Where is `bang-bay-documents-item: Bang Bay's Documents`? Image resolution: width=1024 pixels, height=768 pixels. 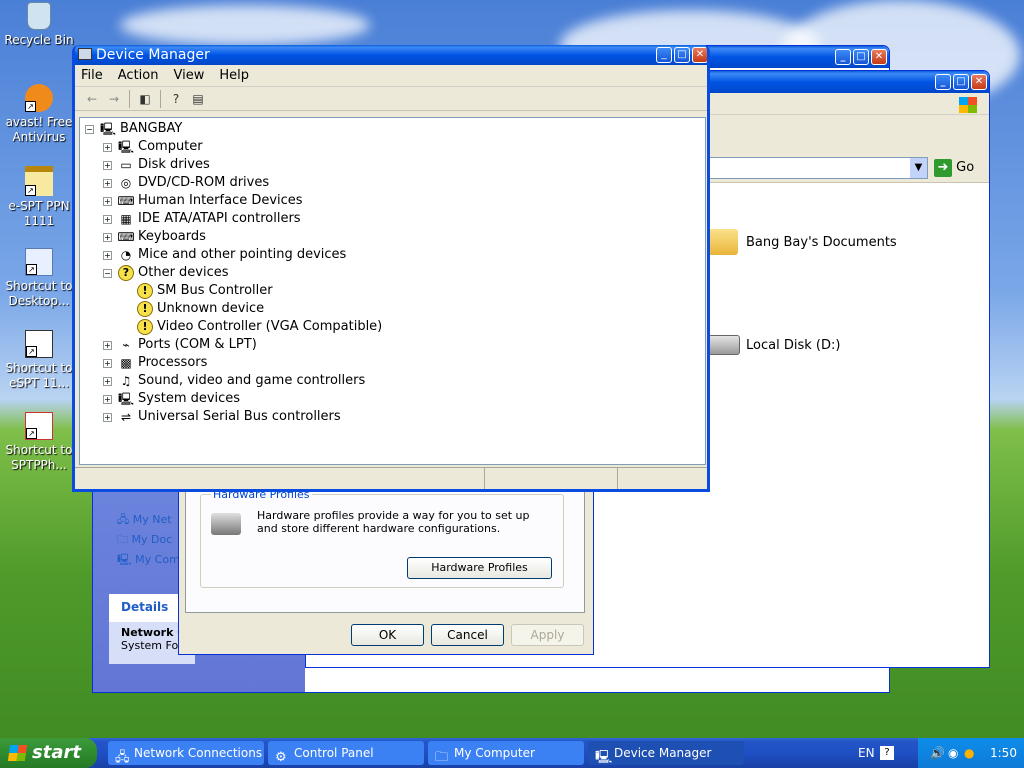 bang-bay-documents-item: Bang Bay's Documents is located at coordinates (802, 242).